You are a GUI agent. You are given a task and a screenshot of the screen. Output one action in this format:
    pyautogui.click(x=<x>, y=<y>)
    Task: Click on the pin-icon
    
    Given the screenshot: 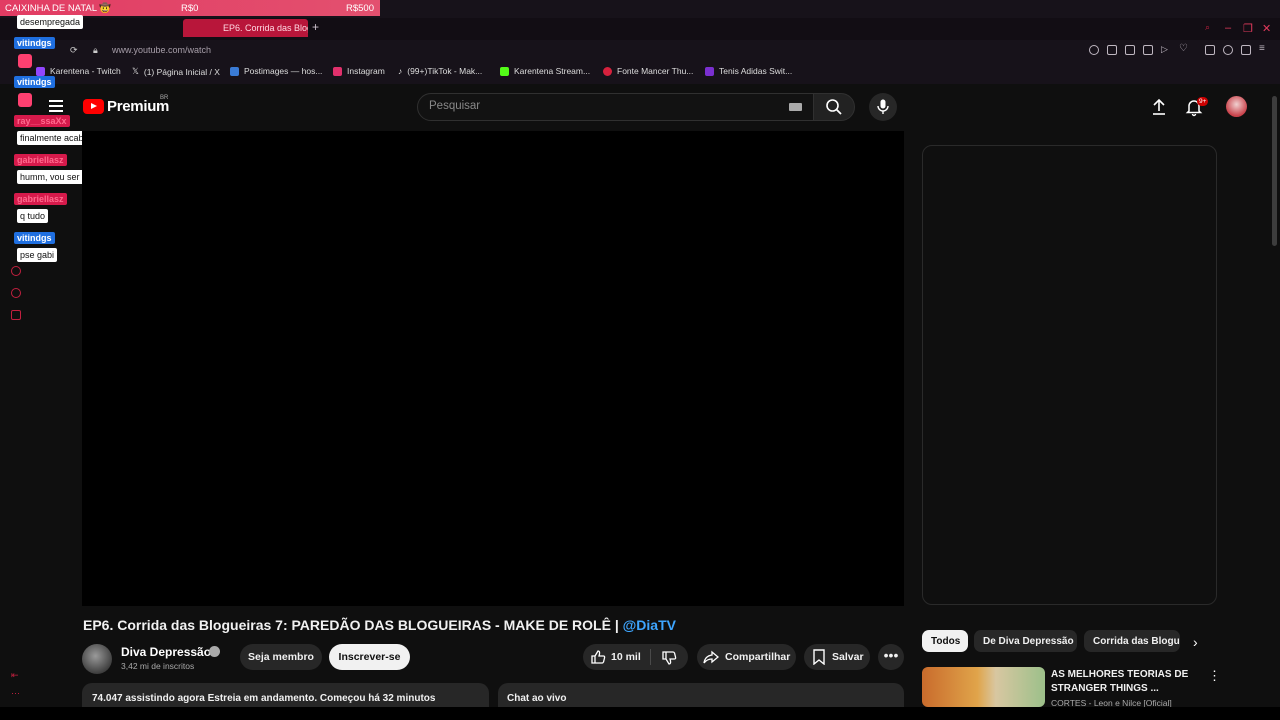 What is the action you would take?
    pyautogui.click(x=1112, y=50)
    